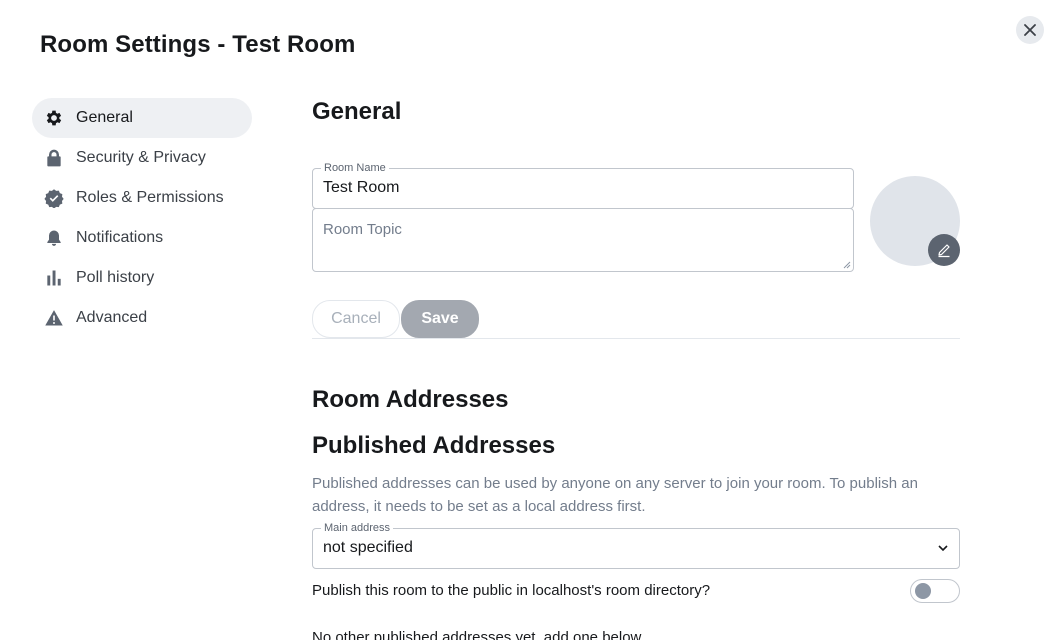  What do you see at coordinates (636, 338) in the screenshot?
I see `divider` at bounding box center [636, 338].